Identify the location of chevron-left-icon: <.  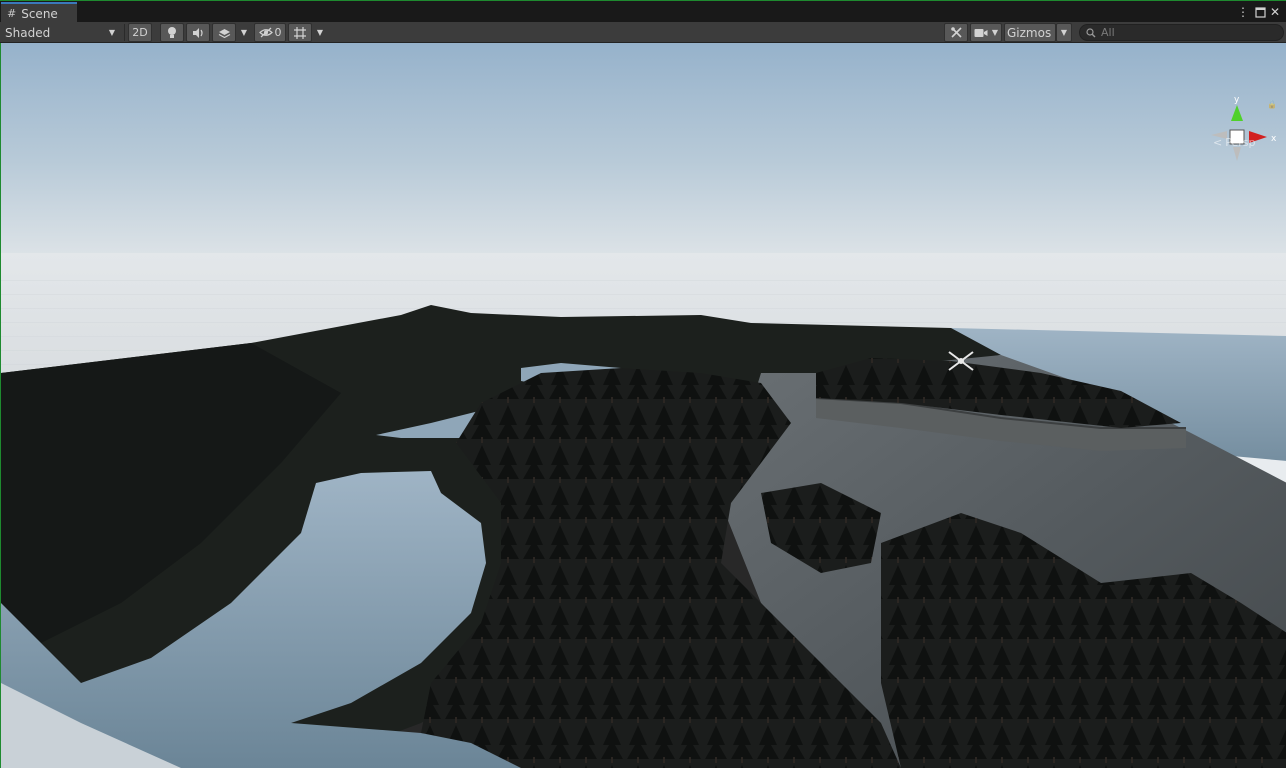
(1218, 142).